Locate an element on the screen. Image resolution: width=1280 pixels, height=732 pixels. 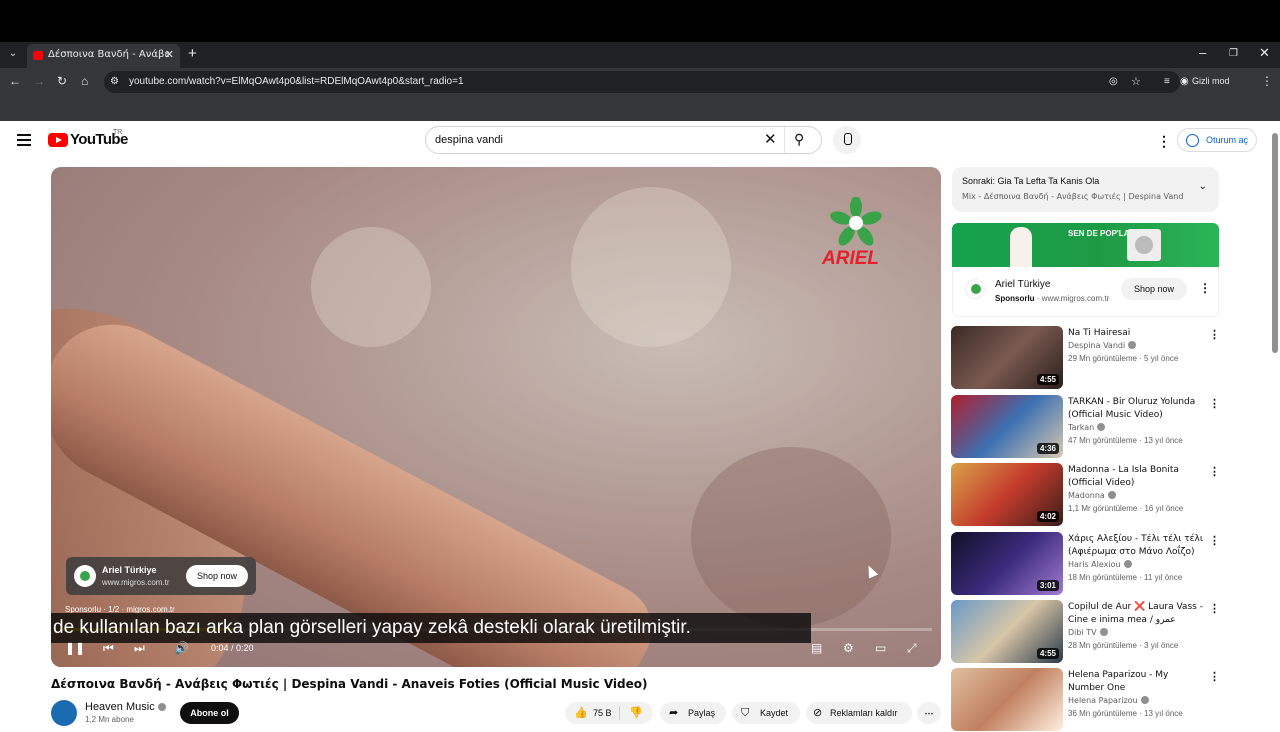
recommendation-stats: 1,1 Mr görüntüleme · 16 yıl önce is located at coordinates (1126, 508).